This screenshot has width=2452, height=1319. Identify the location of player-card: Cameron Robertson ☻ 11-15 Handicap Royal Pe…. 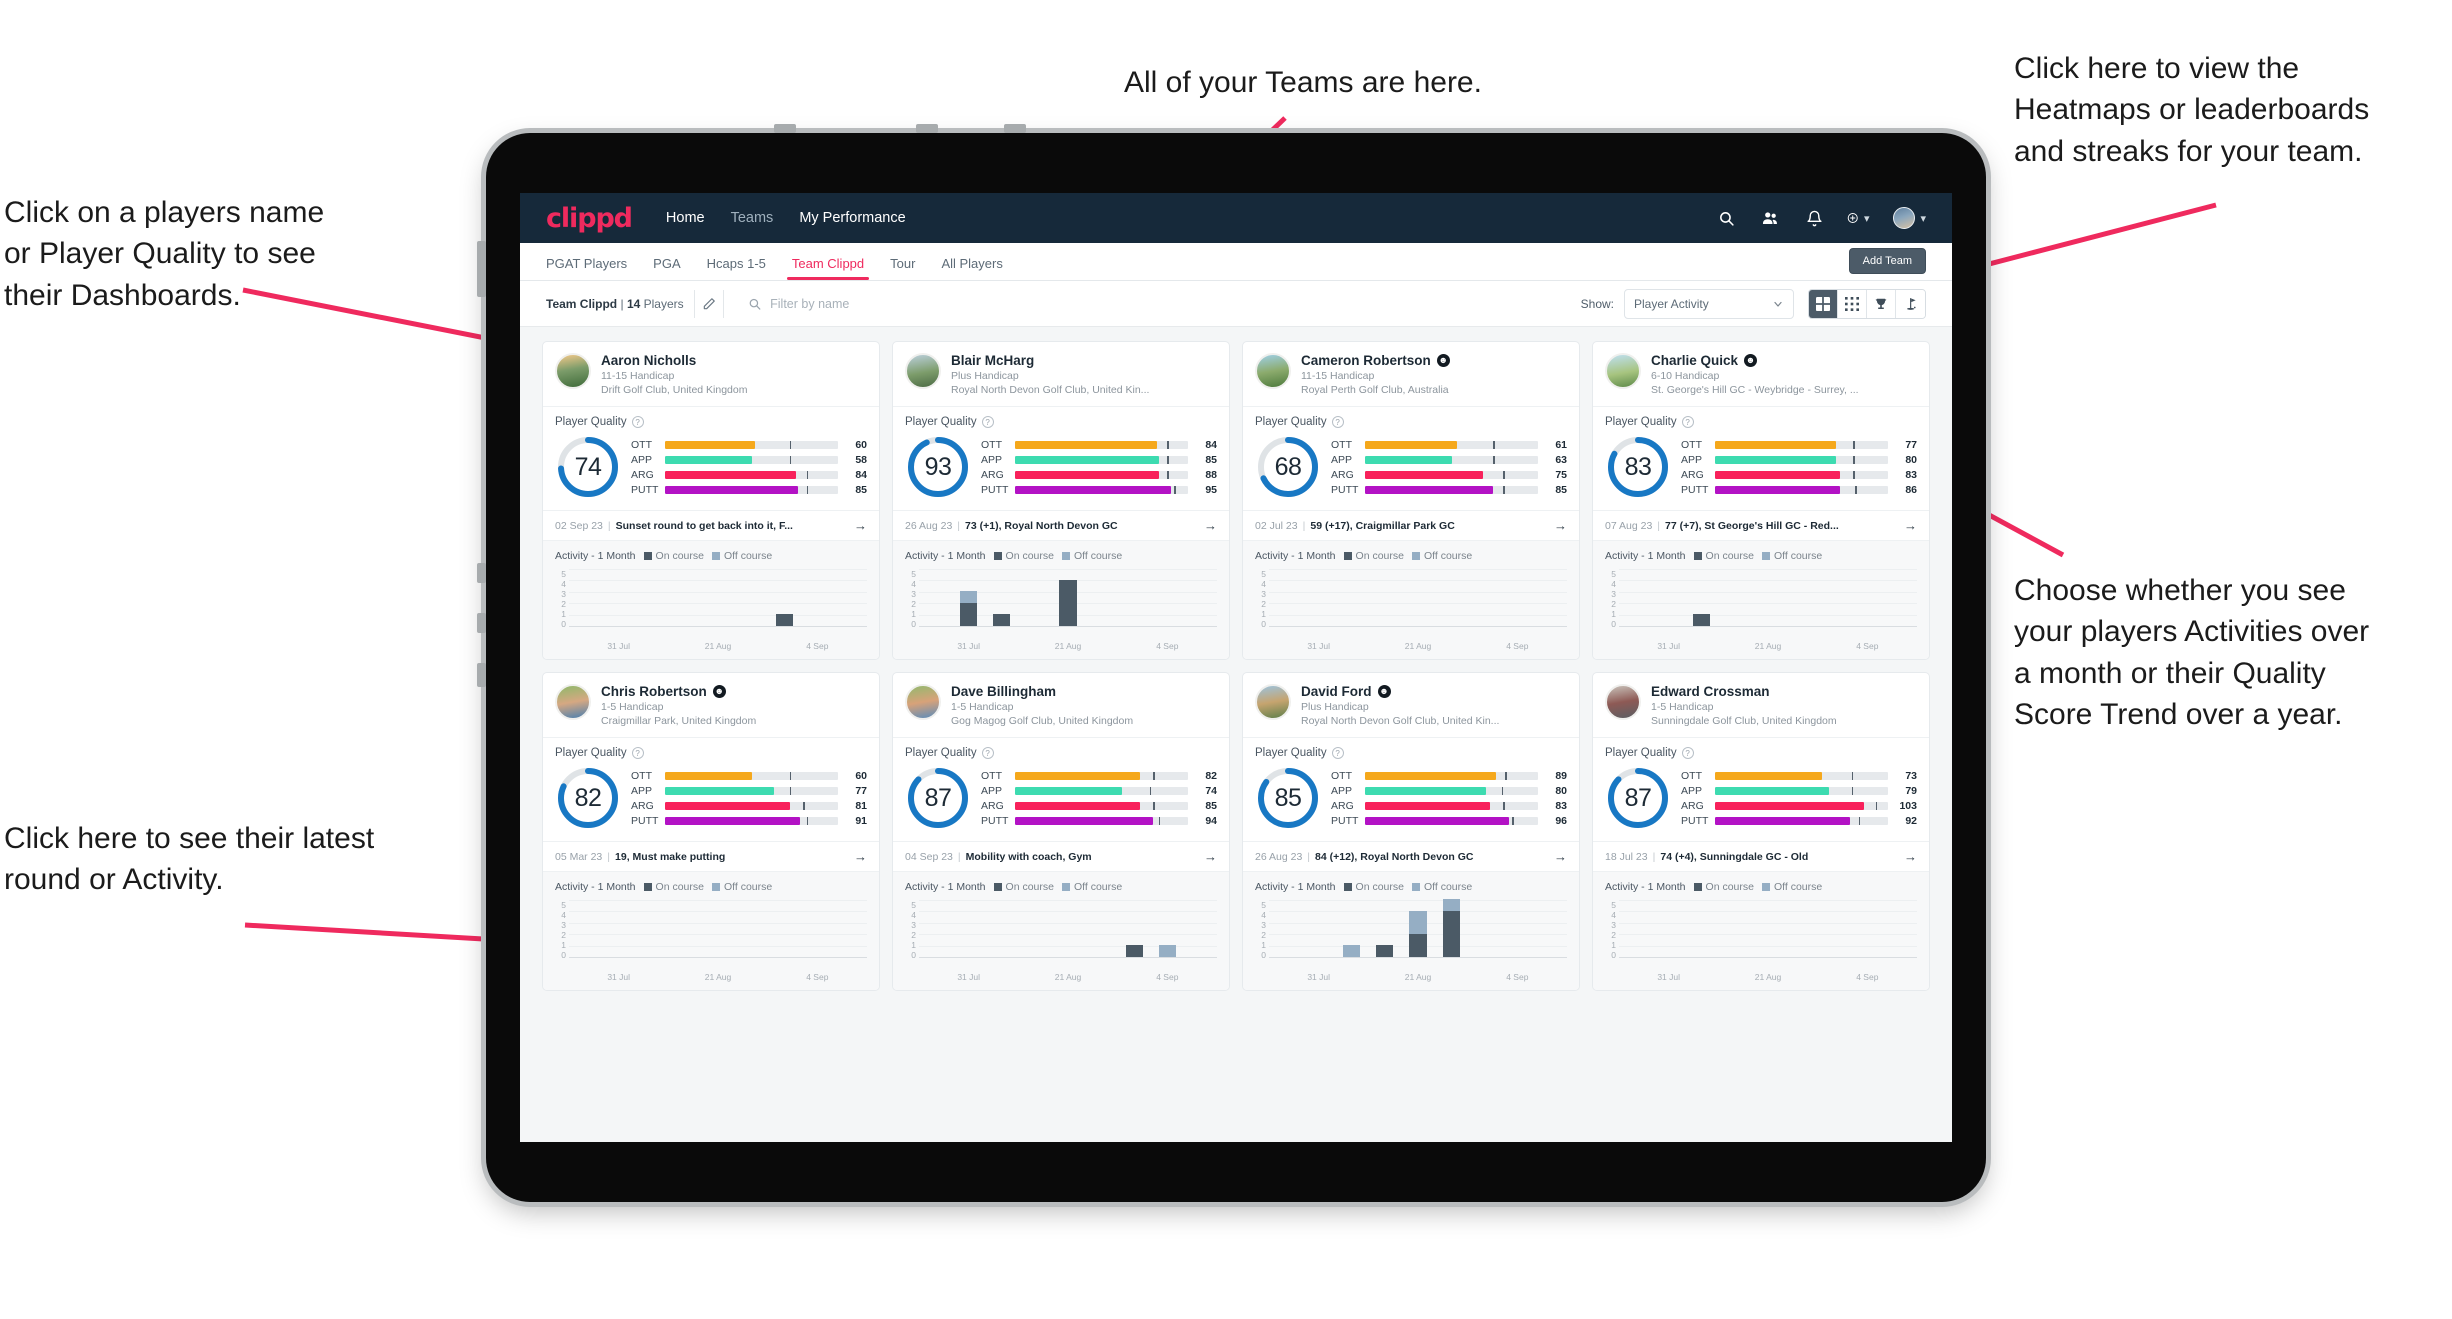
(1411, 500).